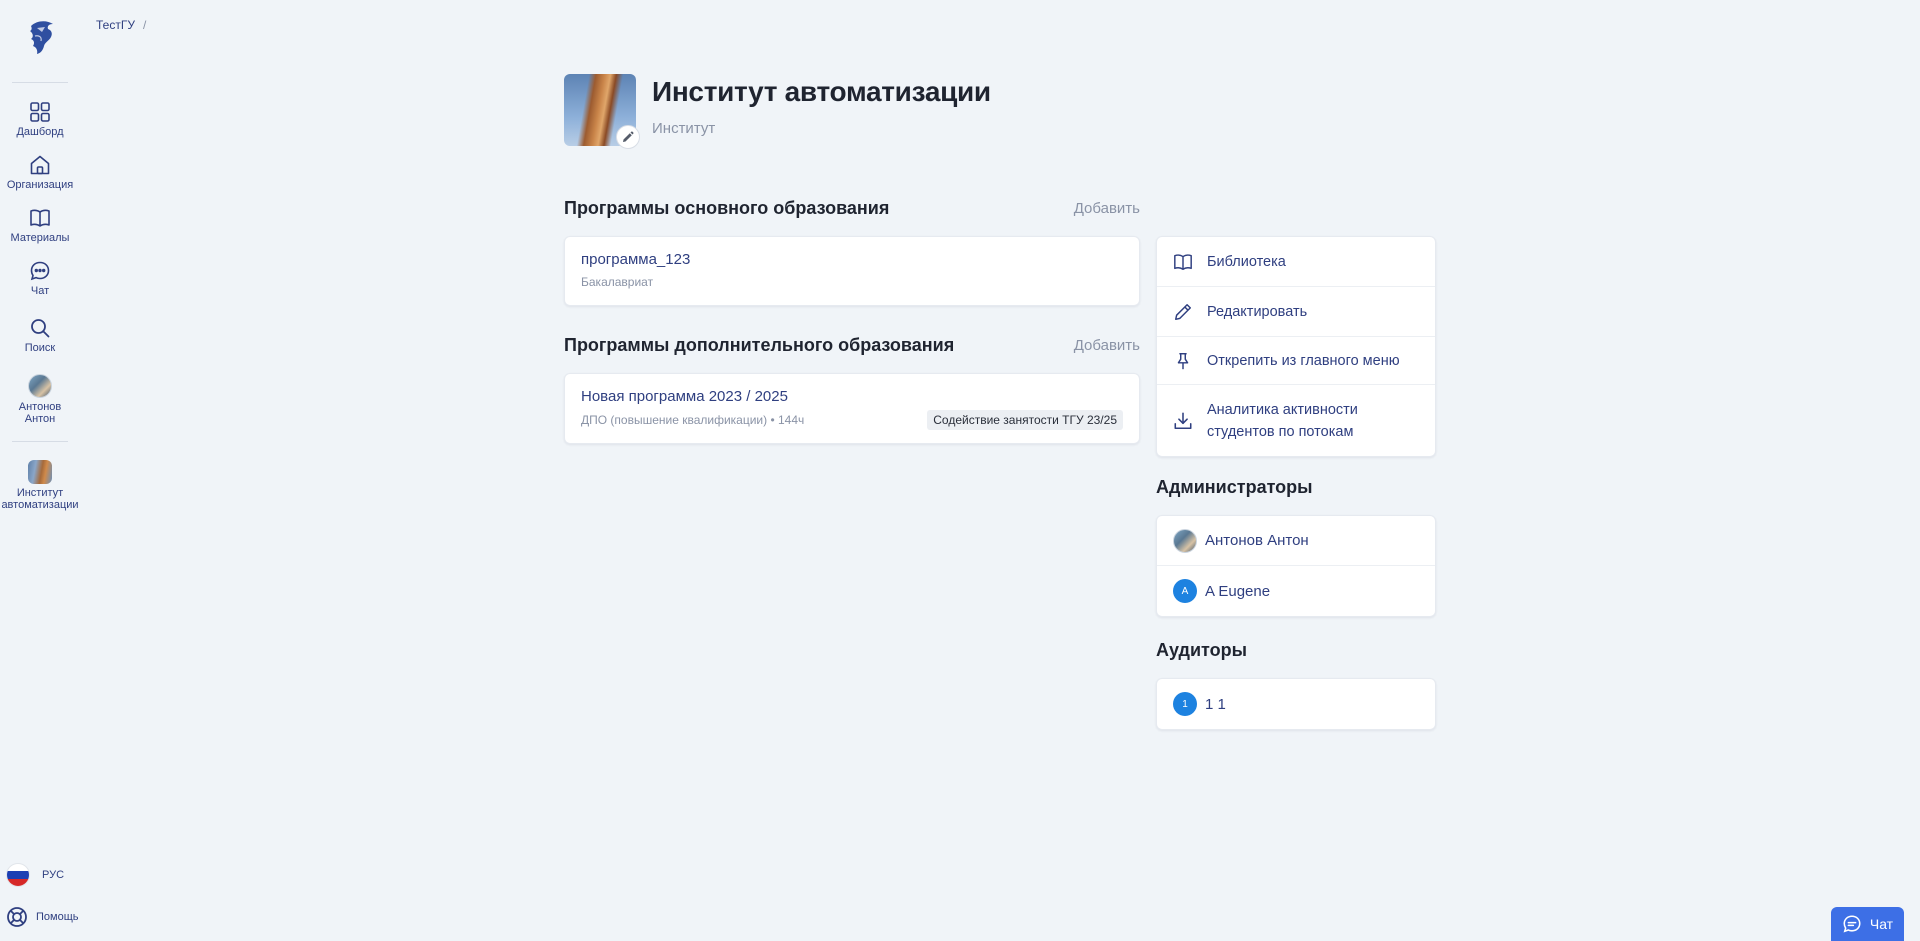 The height and width of the screenshot is (941, 1920). I want to click on chat-button-label: Чат, so click(1881, 924).